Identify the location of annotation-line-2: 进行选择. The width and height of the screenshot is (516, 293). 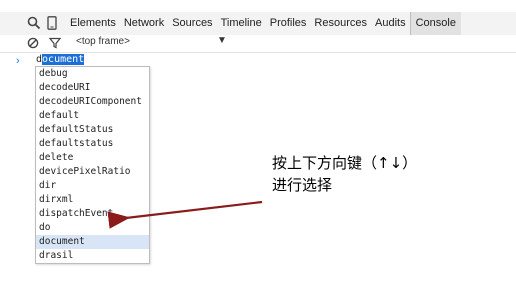
(302, 185).